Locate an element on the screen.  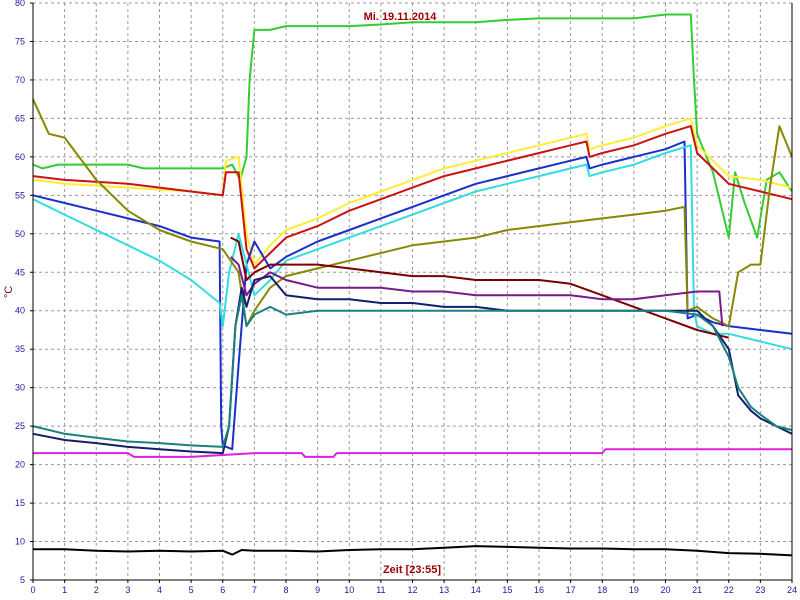
x-tick-label: 17 is located at coordinates (571, 590).